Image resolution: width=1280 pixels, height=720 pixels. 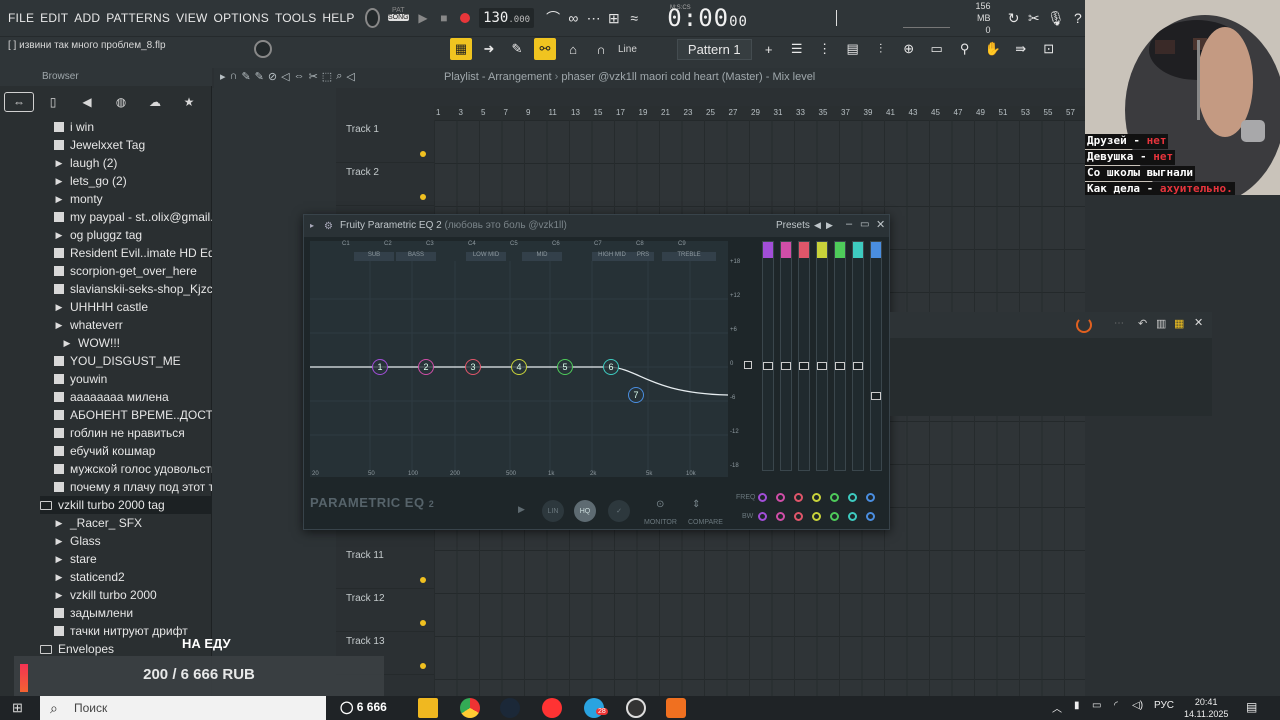 What do you see at coordinates (77, 541) in the screenshot?
I see `browser-item: ▶ Glass` at bounding box center [77, 541].